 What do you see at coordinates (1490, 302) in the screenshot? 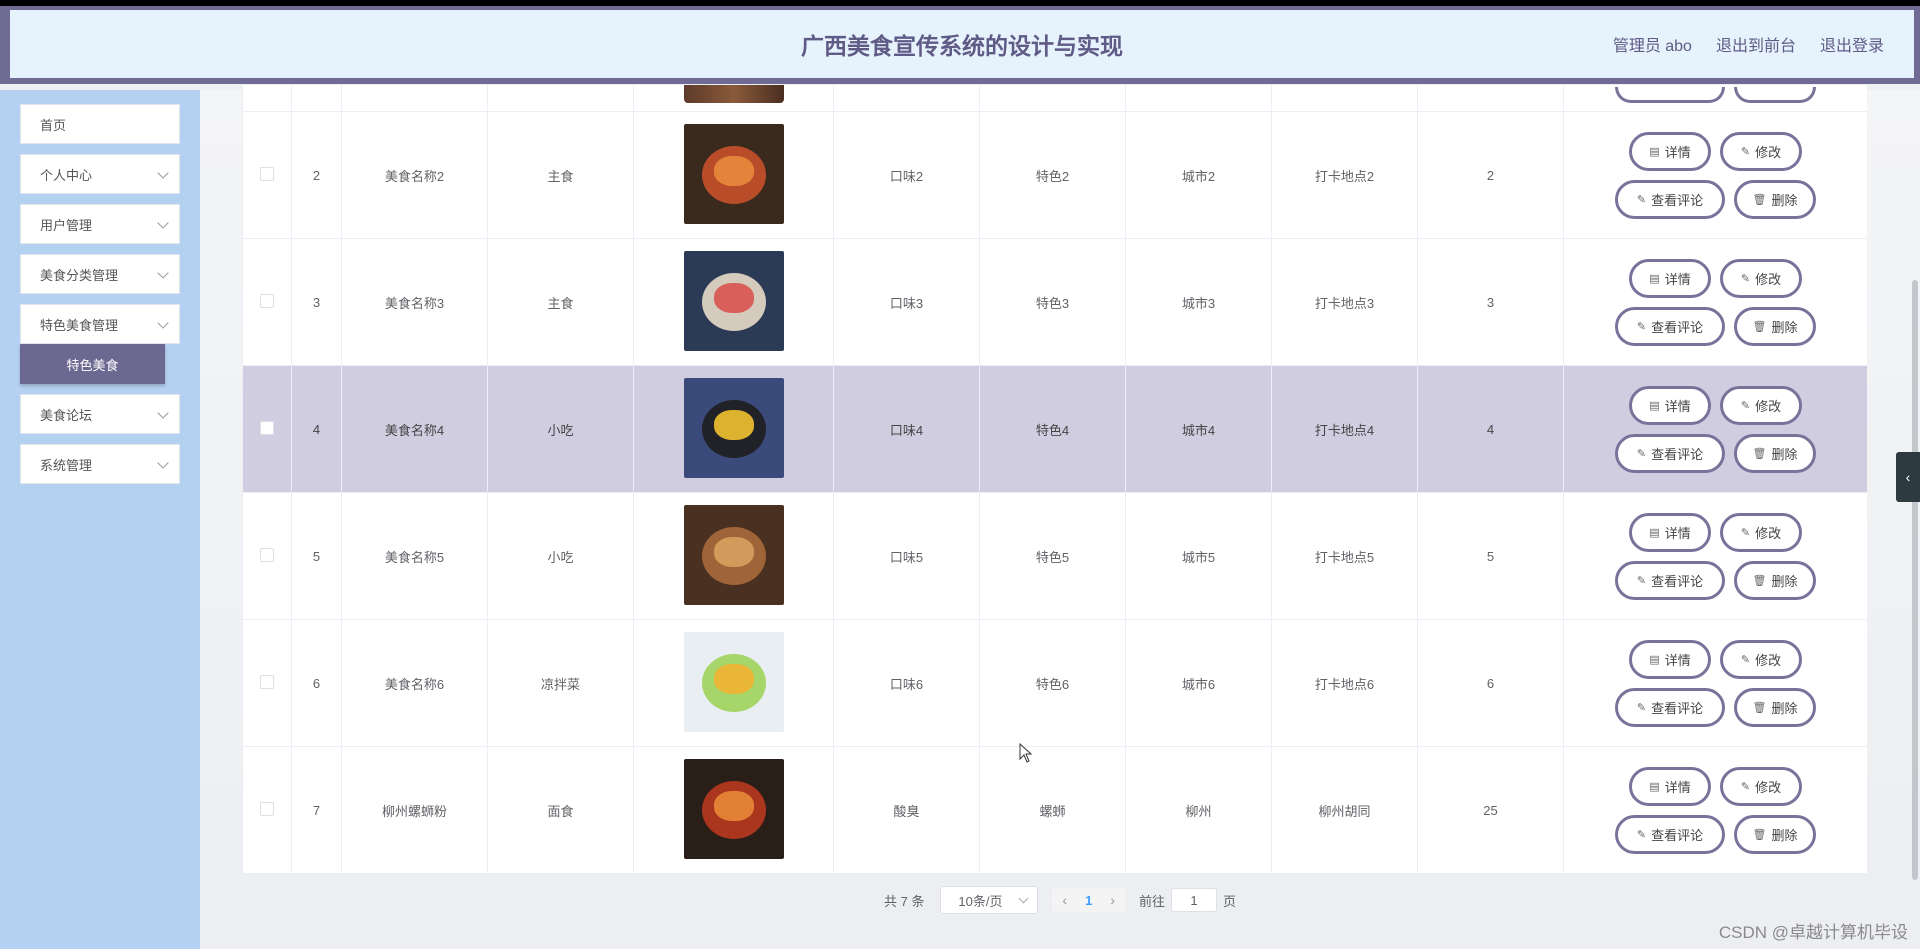
I see `food-count: 3` at bounding box center [1490, 302].